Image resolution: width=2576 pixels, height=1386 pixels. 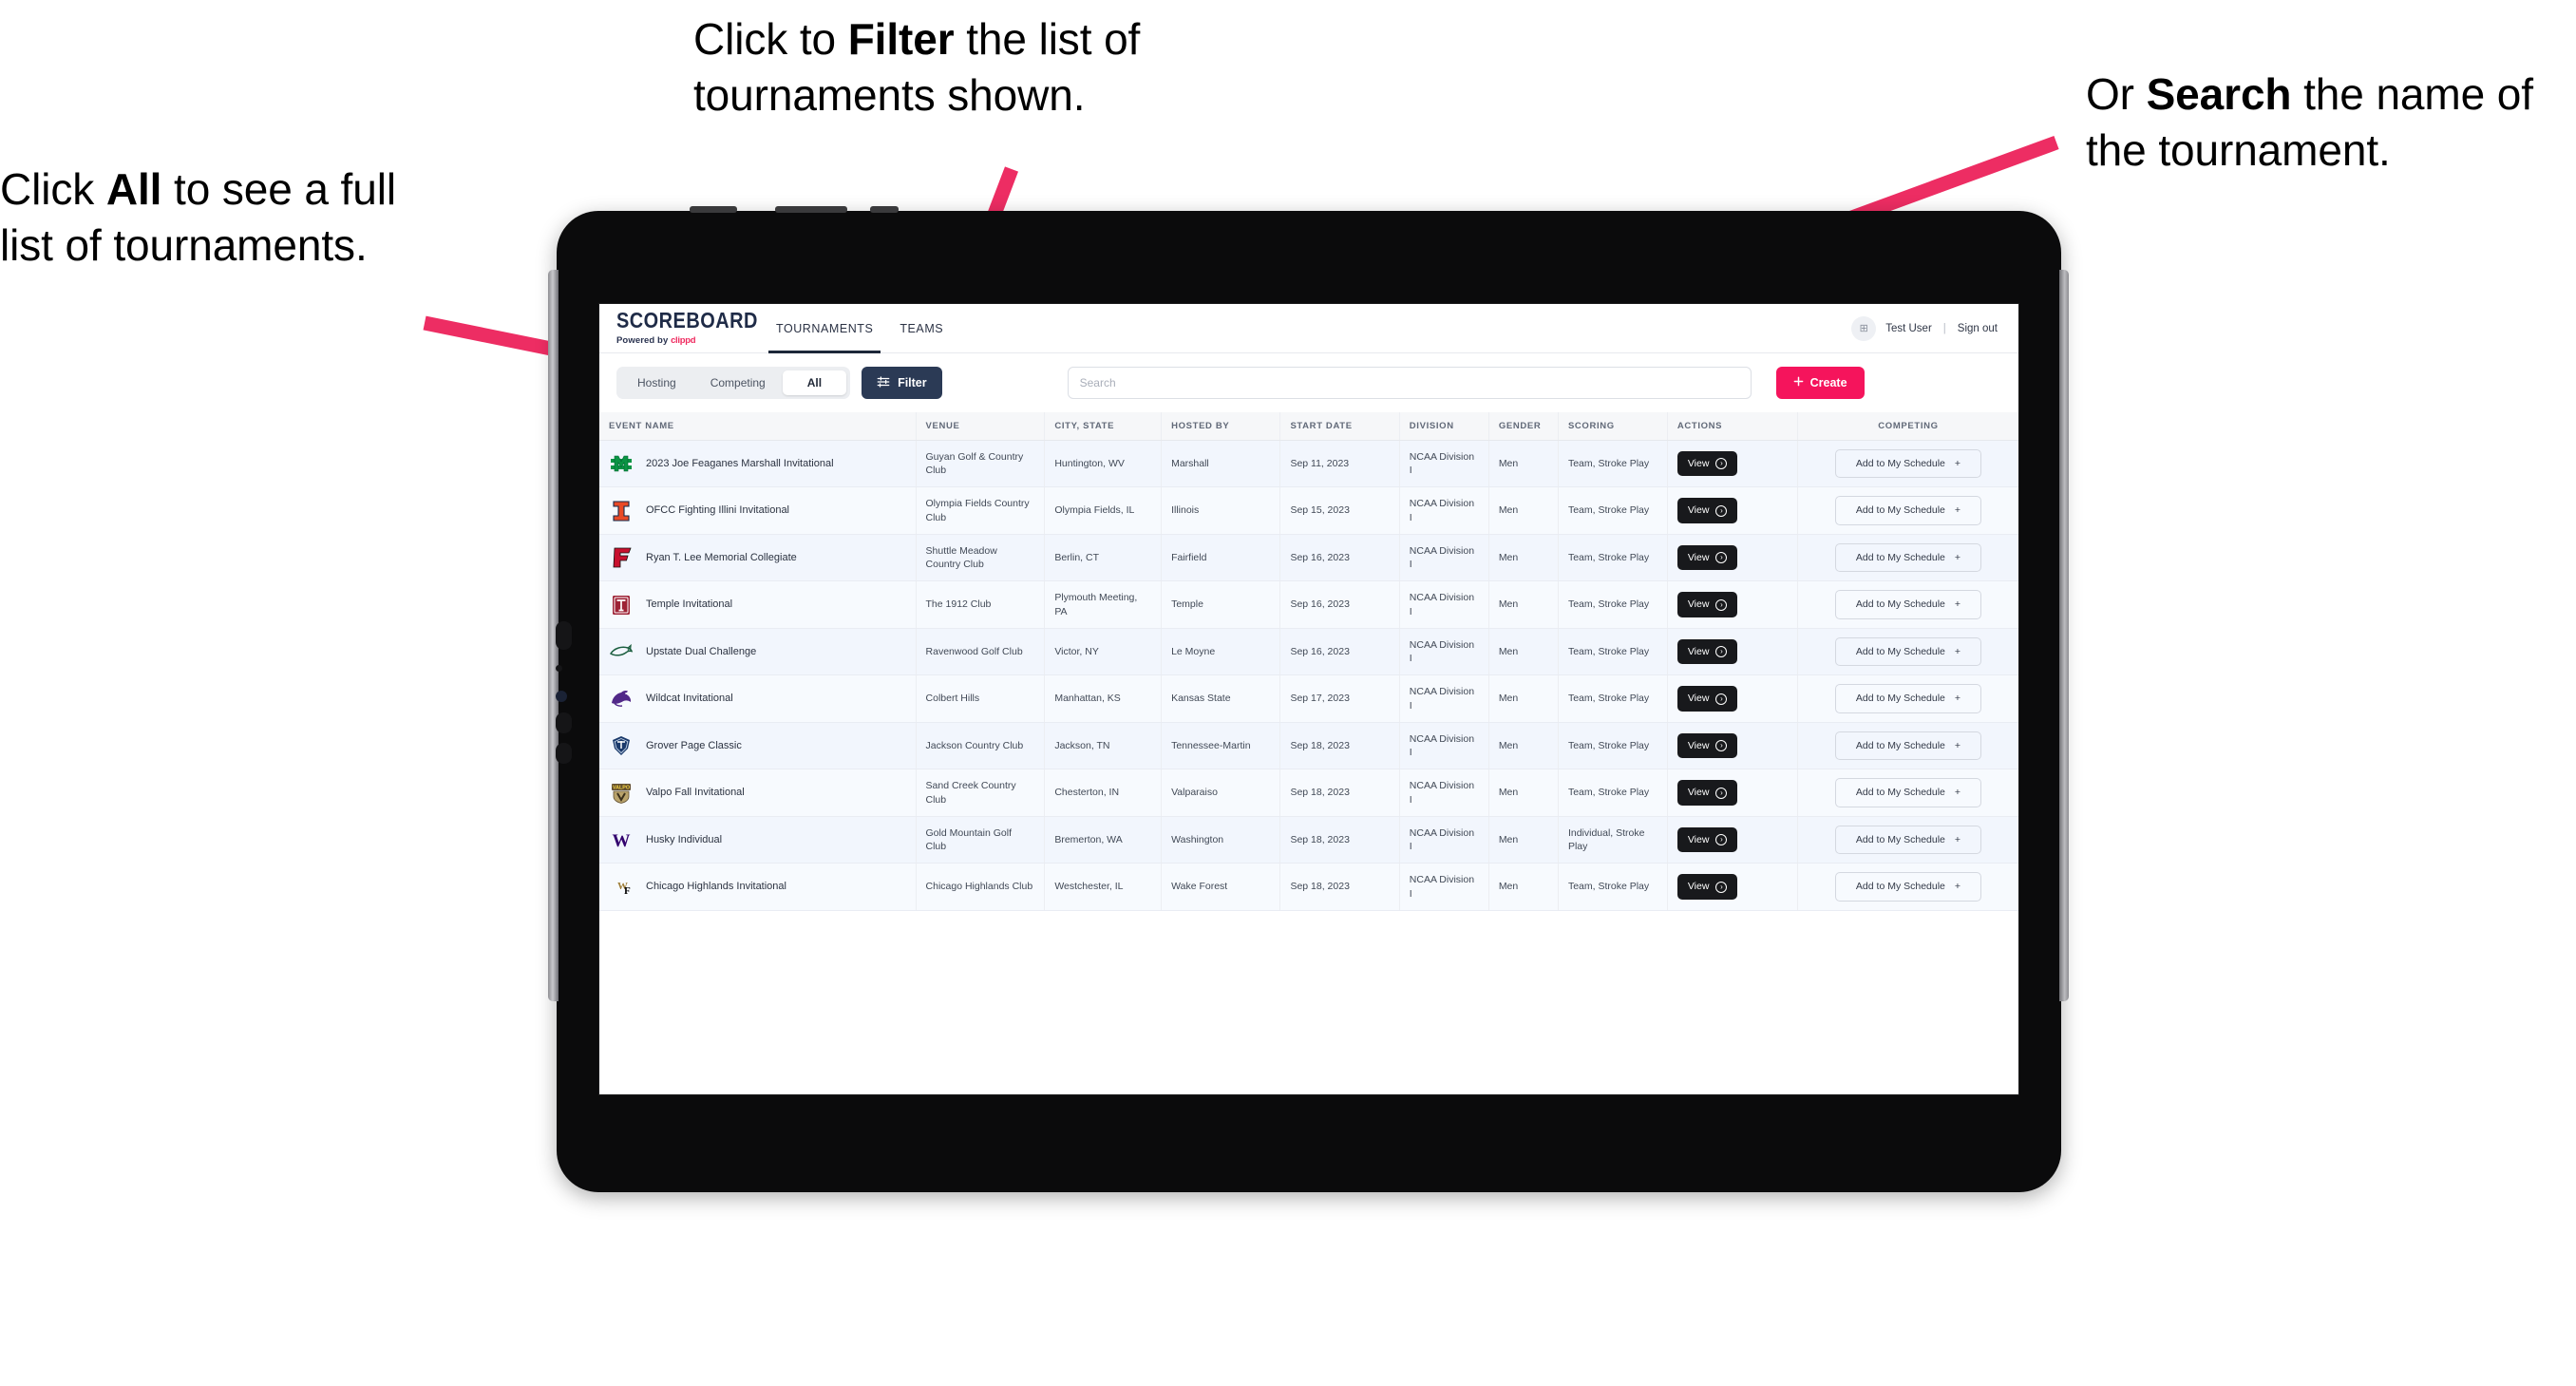 I want to click on event-name-text: 2023 Joe Feaganes Marshall Invitational, so click(x=740, y=463).